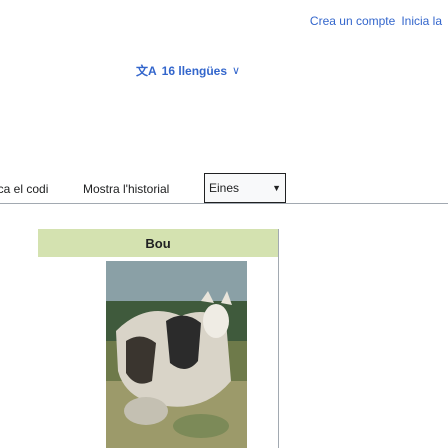  What do you see at coordinates (194, 70) in the screenshot?
I see `language-count-label: 16 llengües` at bounding box center [194, 70].